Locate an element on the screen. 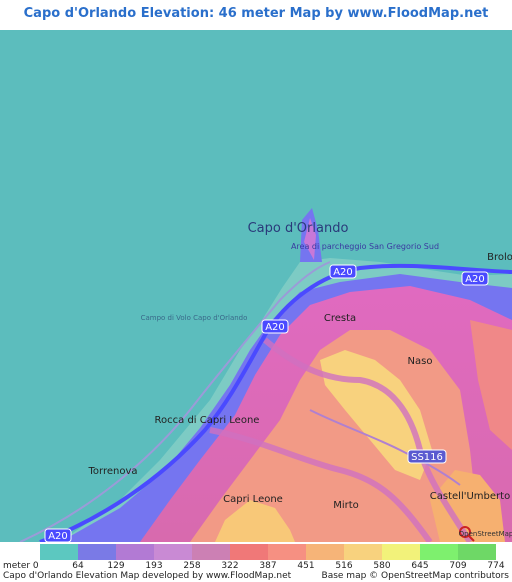 Image resolution: width=512 pixels, height=582 pixels. place-label-capri-leone: Capri Leone is located at coordinates (253, 499).